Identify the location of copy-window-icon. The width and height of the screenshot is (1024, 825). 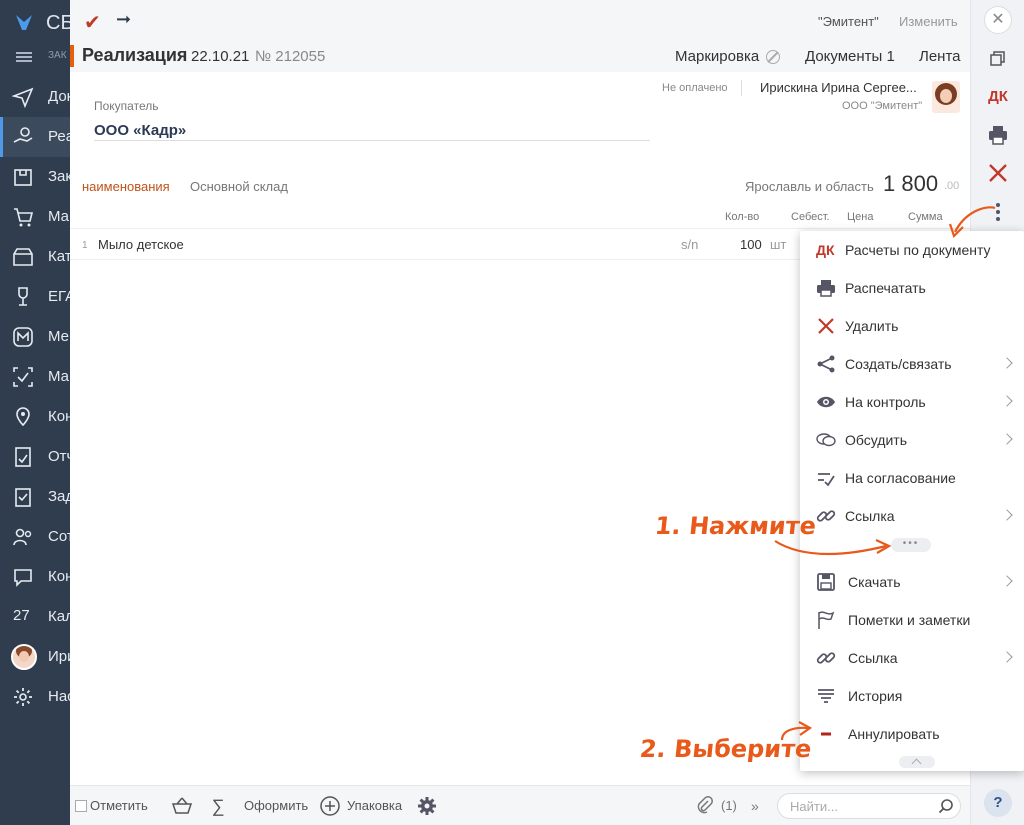
(998, 59).